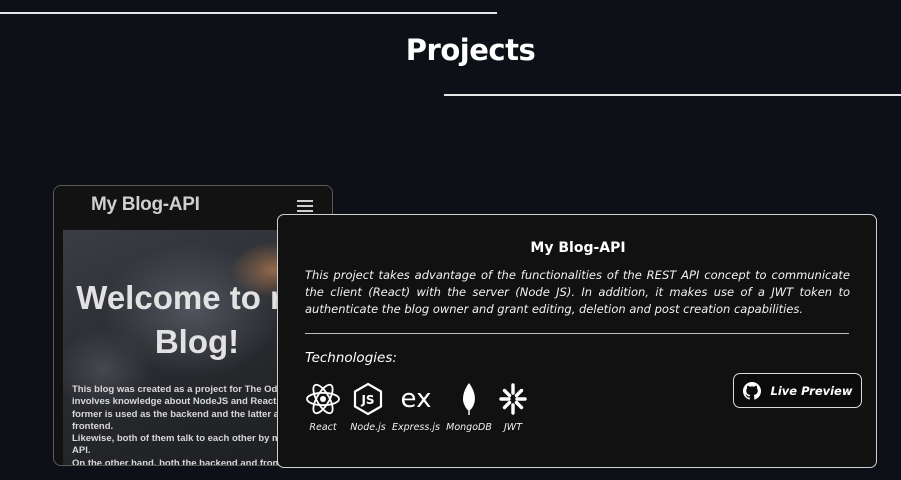  I want to click on express-icon: ex, so click(416, 399).